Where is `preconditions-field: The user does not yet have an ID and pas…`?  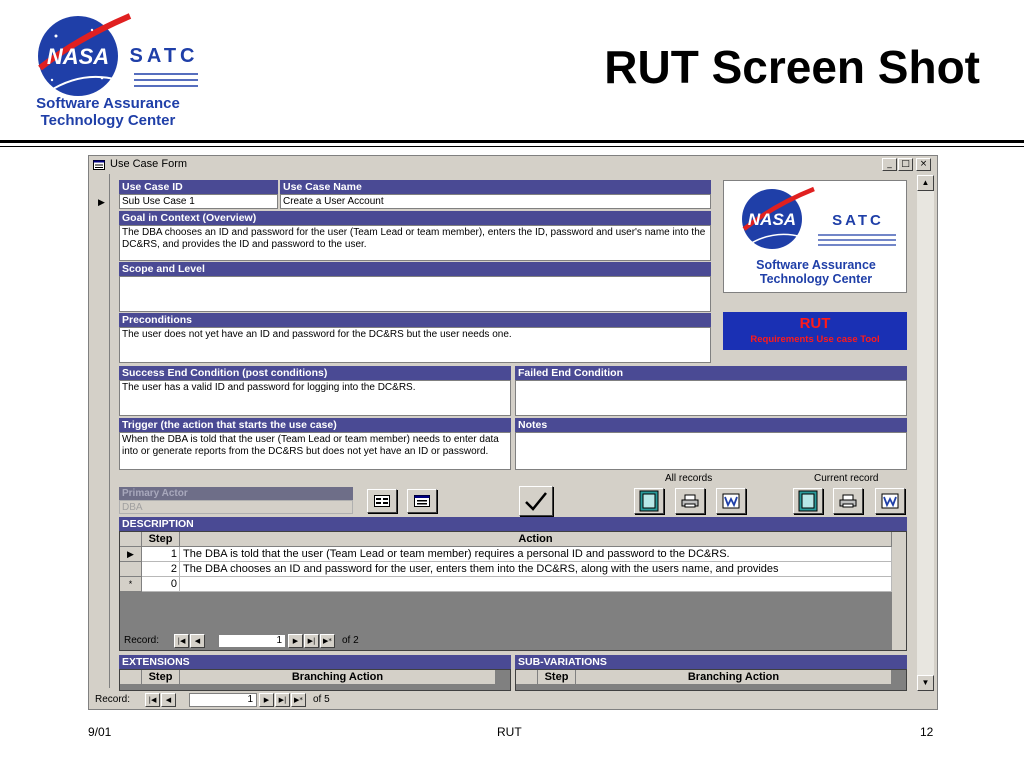 preconditions-field: The user does not yet have an ID and pas… is located at coordinates (415, 345).